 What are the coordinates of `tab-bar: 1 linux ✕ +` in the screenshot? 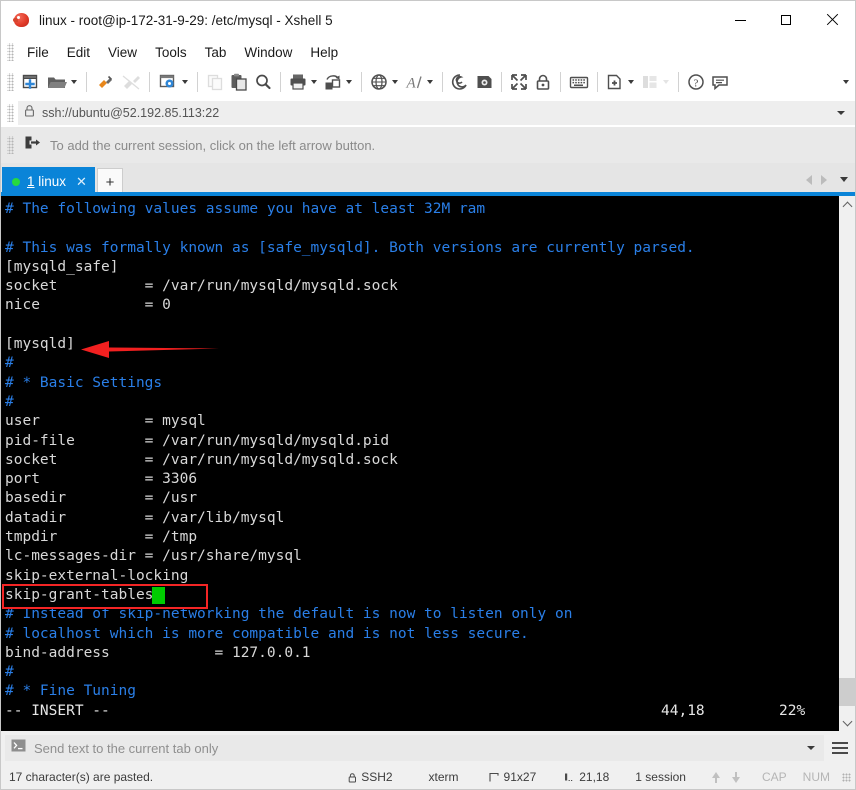 It's located at (428, 179).